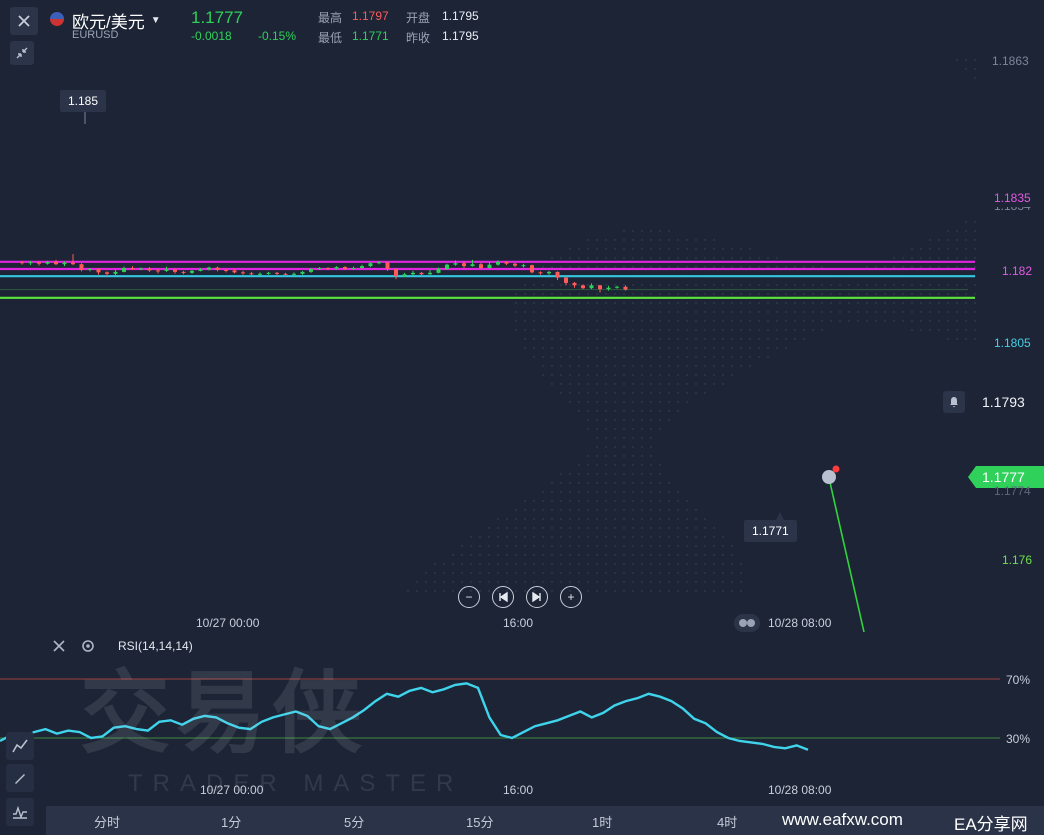  Describe the element at coordinates (418, 38) in the screenshot. I see `prev-close-label: 昨收` at that location.